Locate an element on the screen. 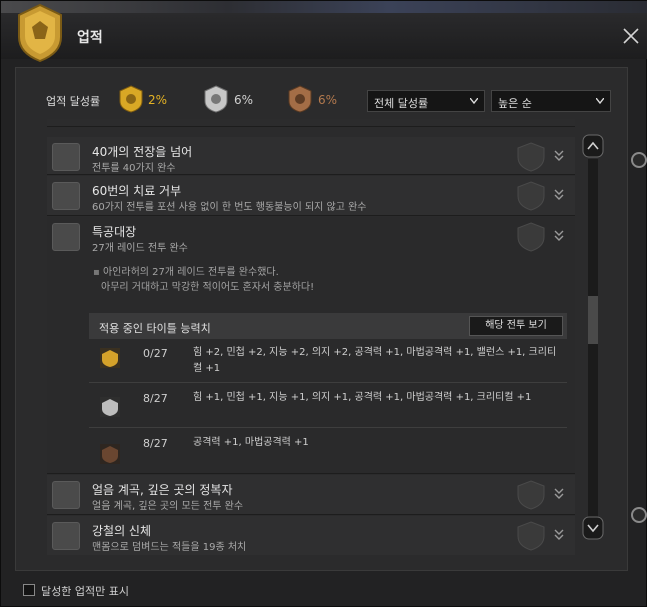 The height and width of the screenshot is (607, 647). achievement-title: 강철의 신체 is located at coordinates (122, 531).